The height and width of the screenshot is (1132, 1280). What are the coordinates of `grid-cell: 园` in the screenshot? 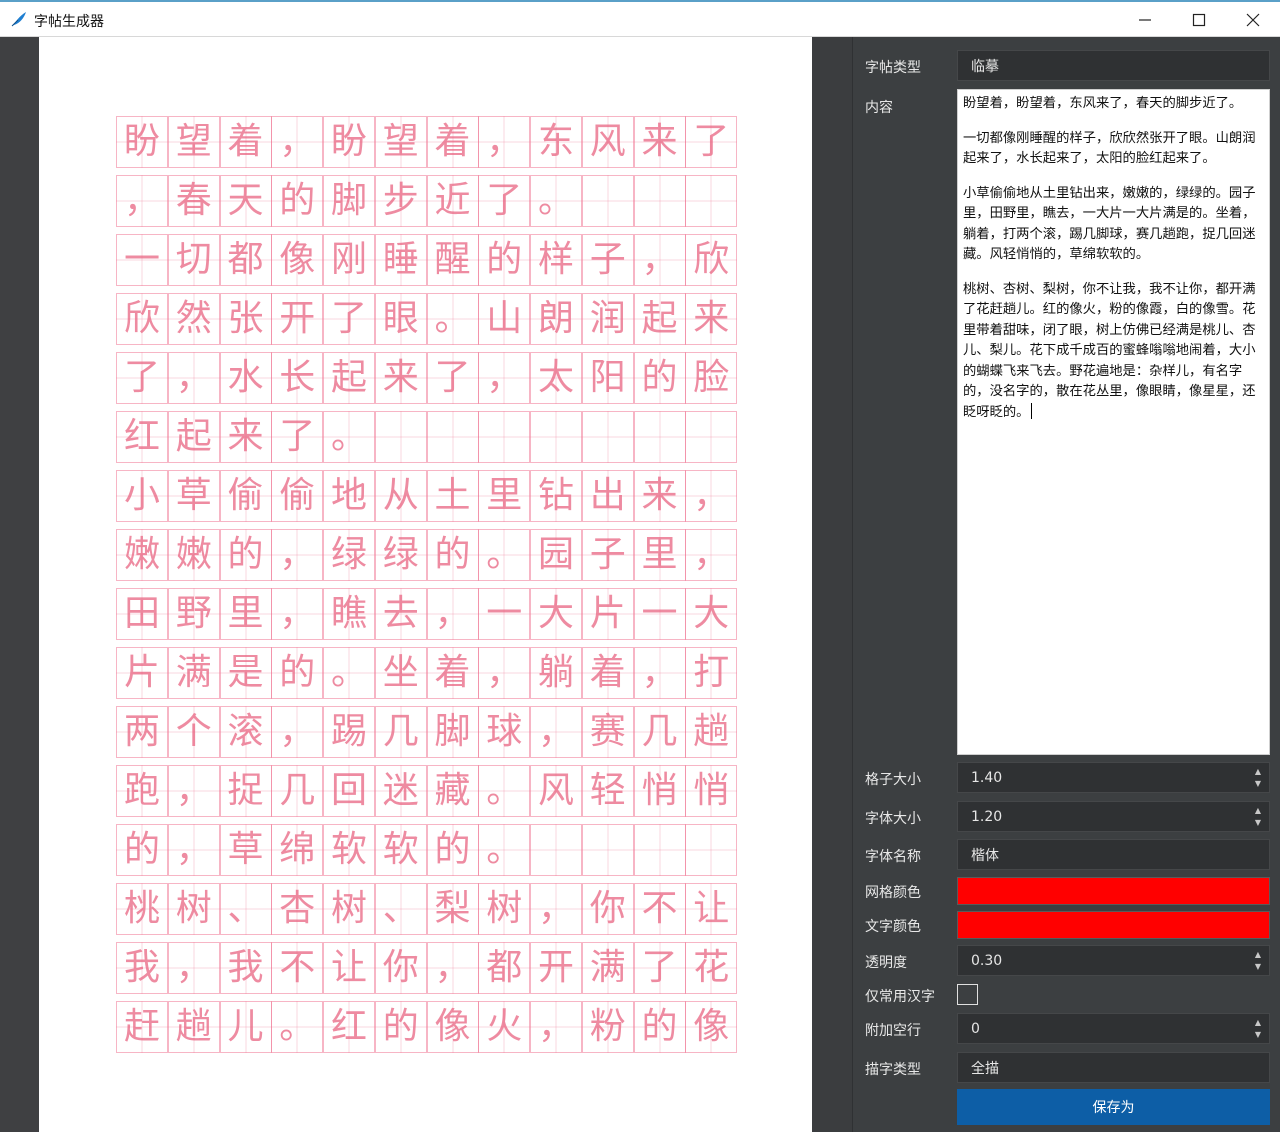 It's located at (556, 555).